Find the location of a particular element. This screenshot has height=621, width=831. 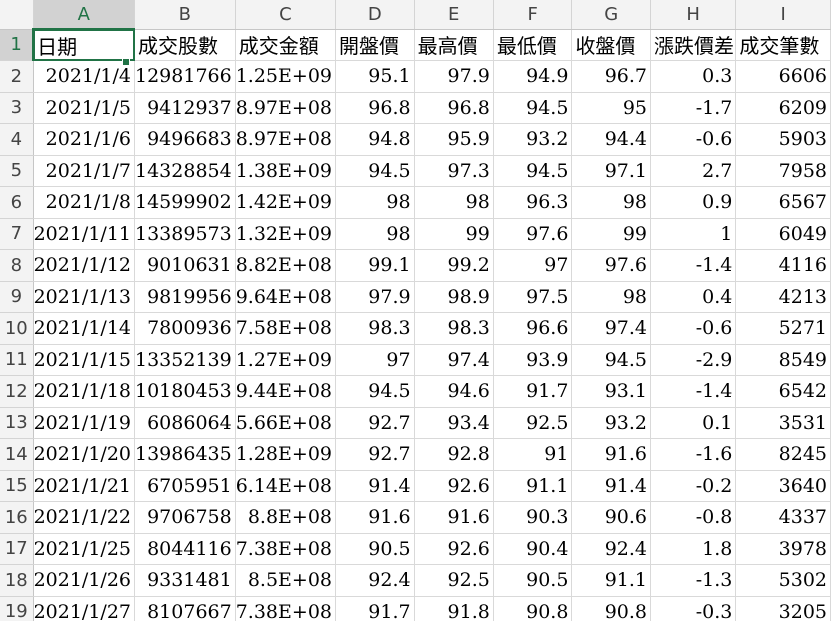

cell-e12: 94.6 is located at coordinates (454, 391).